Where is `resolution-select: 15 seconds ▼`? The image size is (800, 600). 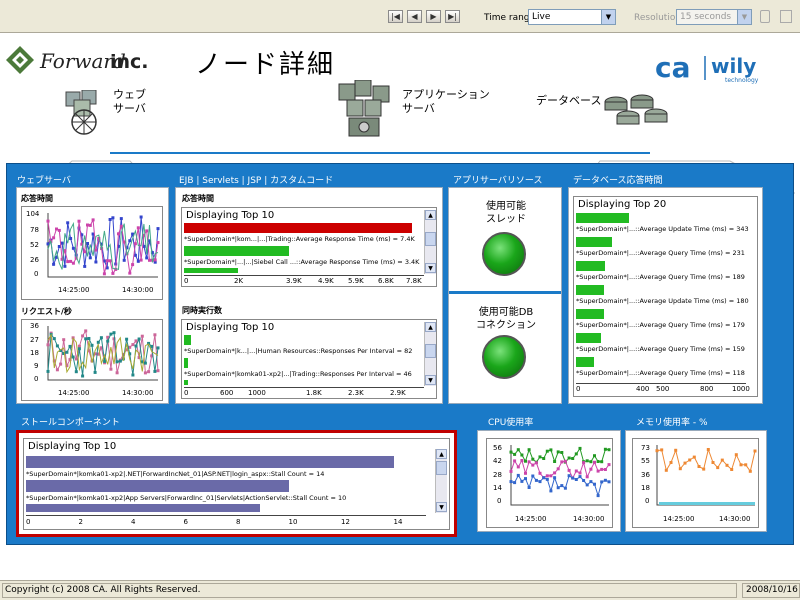 resolution-select: 15 seconds ▼ is located at coordinates (714, 17).